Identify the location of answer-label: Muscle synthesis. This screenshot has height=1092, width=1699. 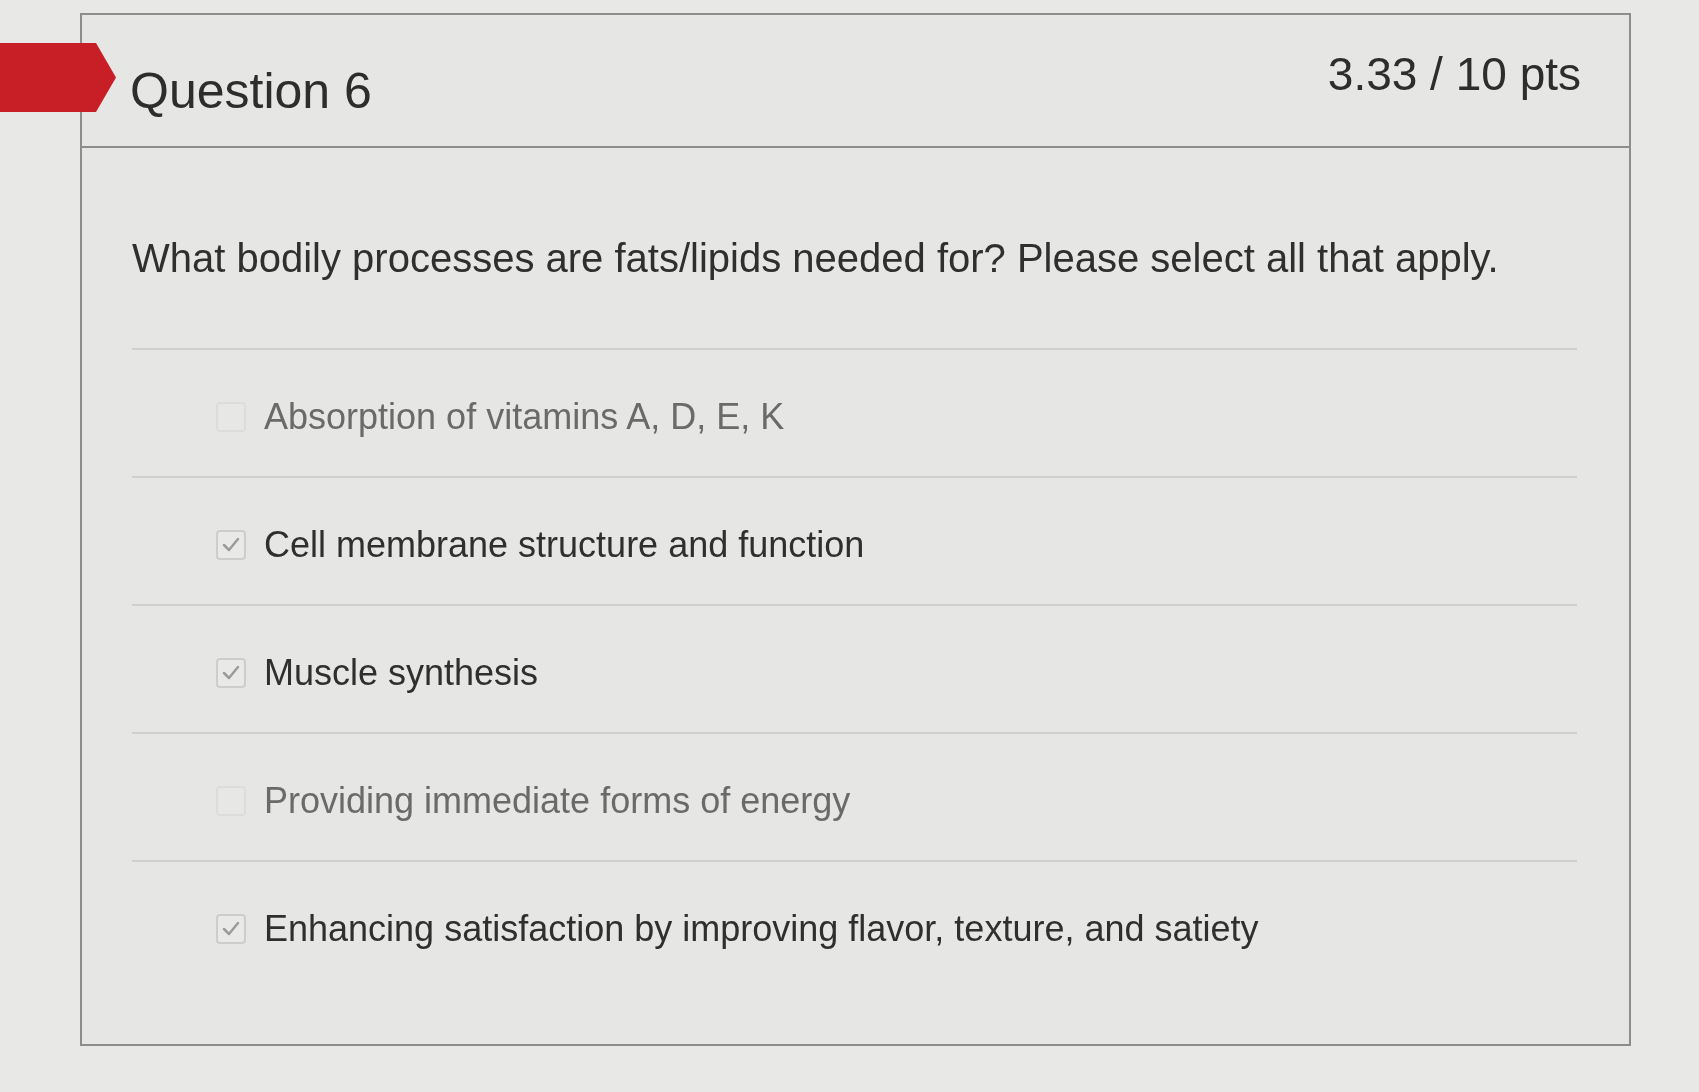
(401, 673).